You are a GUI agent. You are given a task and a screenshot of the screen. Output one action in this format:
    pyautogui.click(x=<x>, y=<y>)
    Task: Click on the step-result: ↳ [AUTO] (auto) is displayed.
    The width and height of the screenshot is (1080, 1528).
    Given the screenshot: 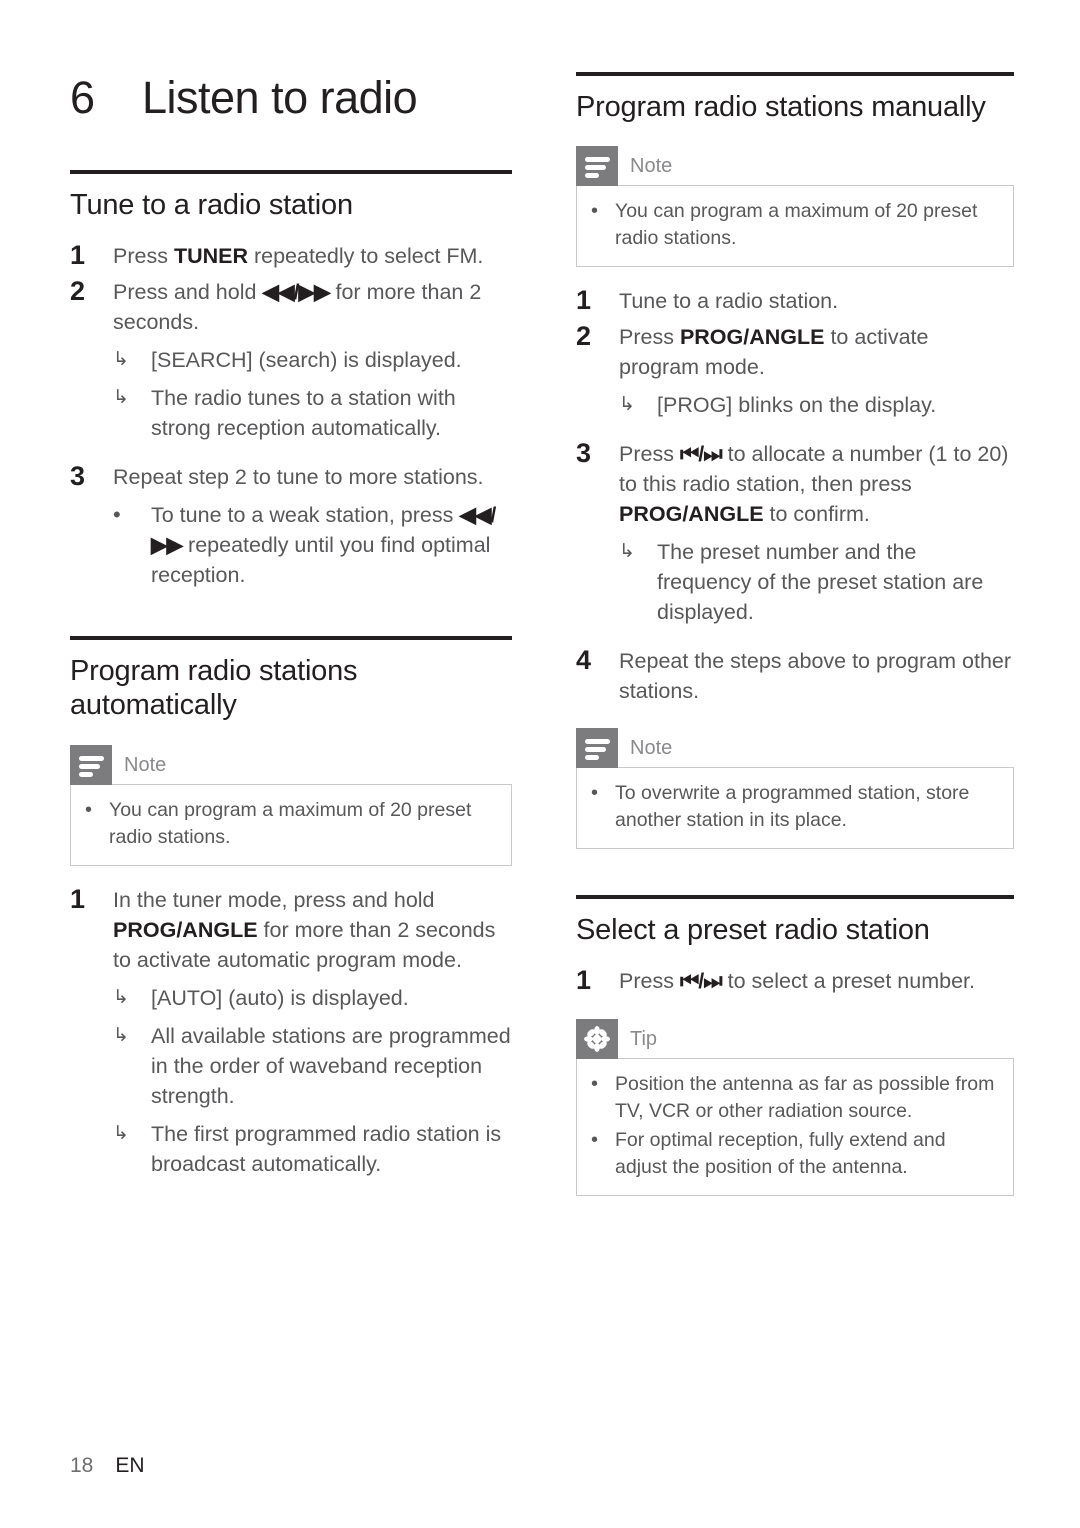 What is the action you would take?
    pyautogui.click(x=312, y=998)
    